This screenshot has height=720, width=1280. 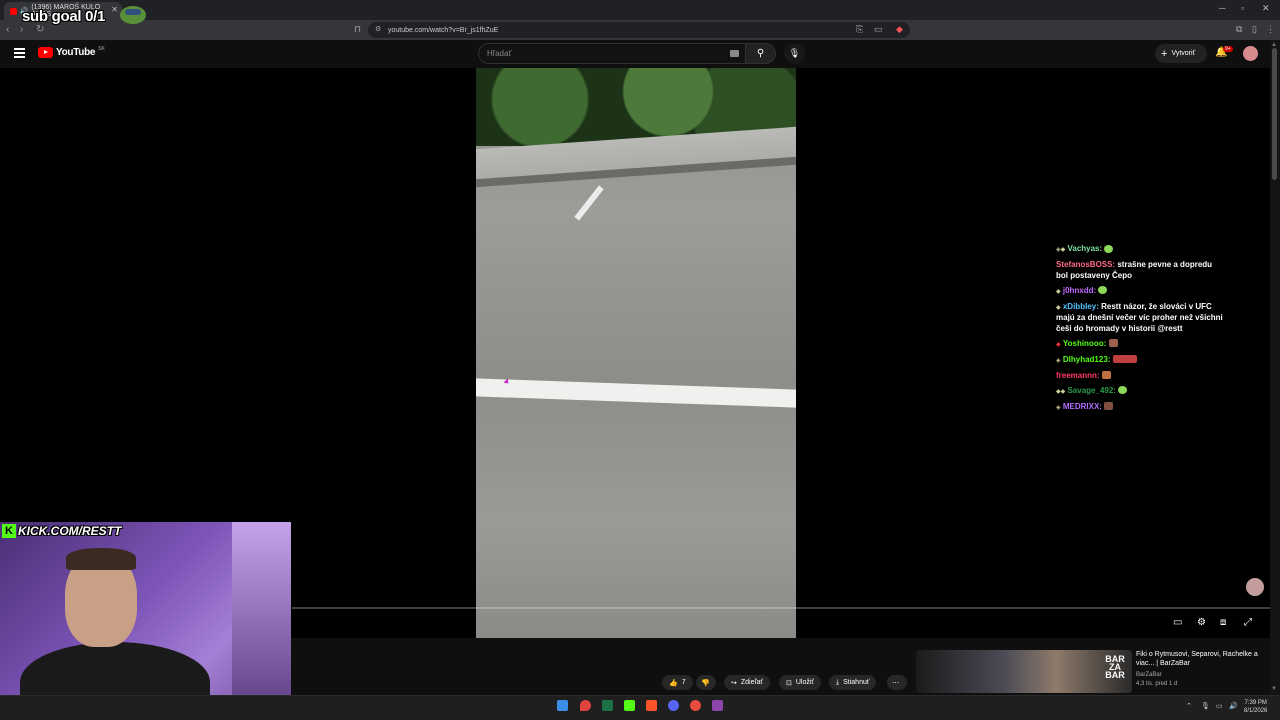 What do you see at coordinates (1254, 29) in the screenshot?
I see `sidebar-icon: ▯` at bounding box center [1254, 29].